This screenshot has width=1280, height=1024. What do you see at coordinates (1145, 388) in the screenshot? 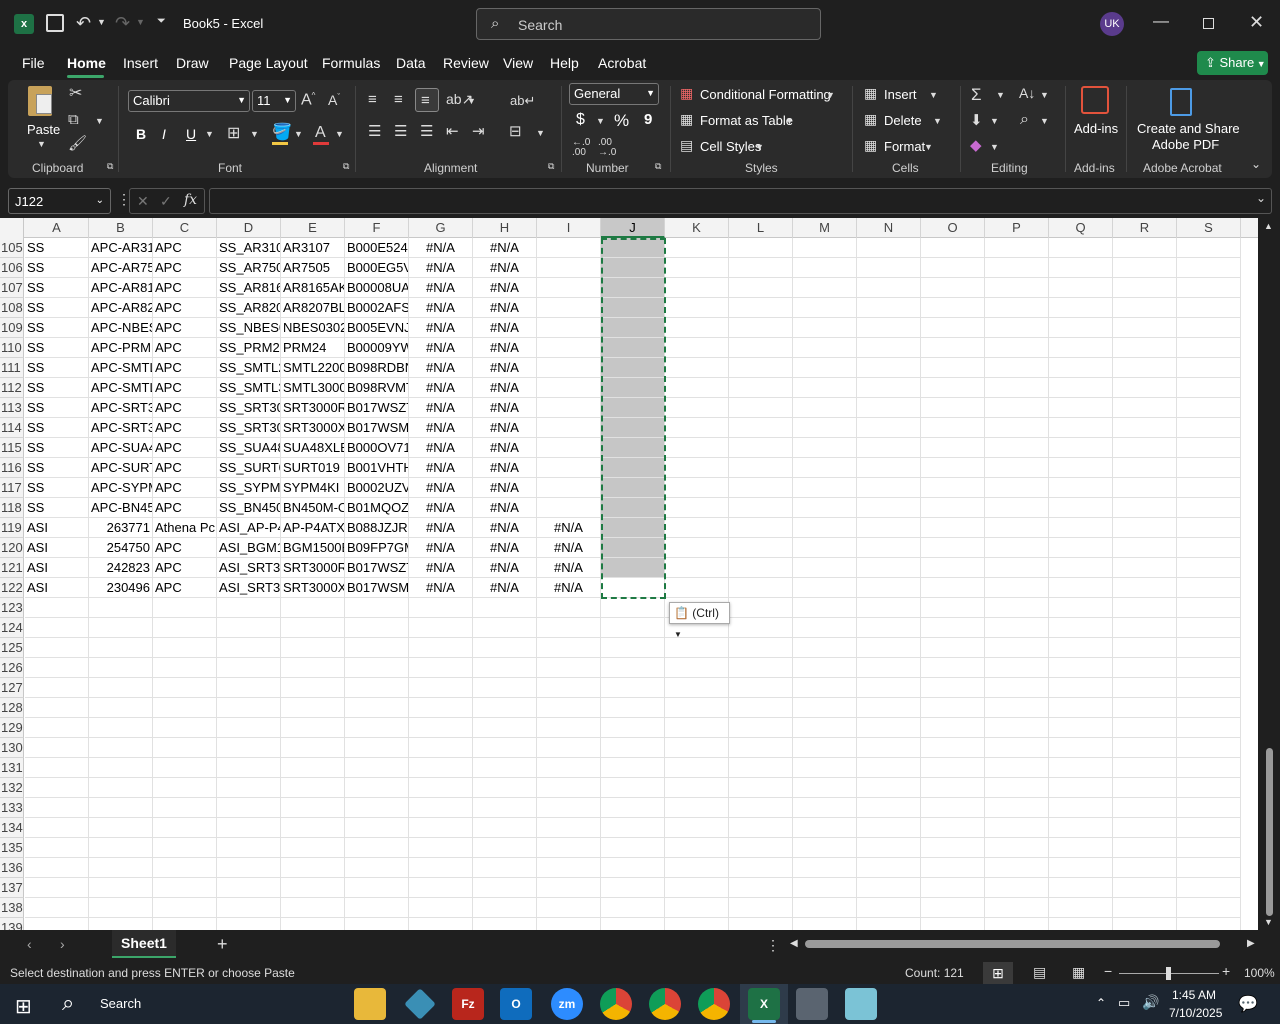
I see `cell-r112` at bounding box center [1145, 388].